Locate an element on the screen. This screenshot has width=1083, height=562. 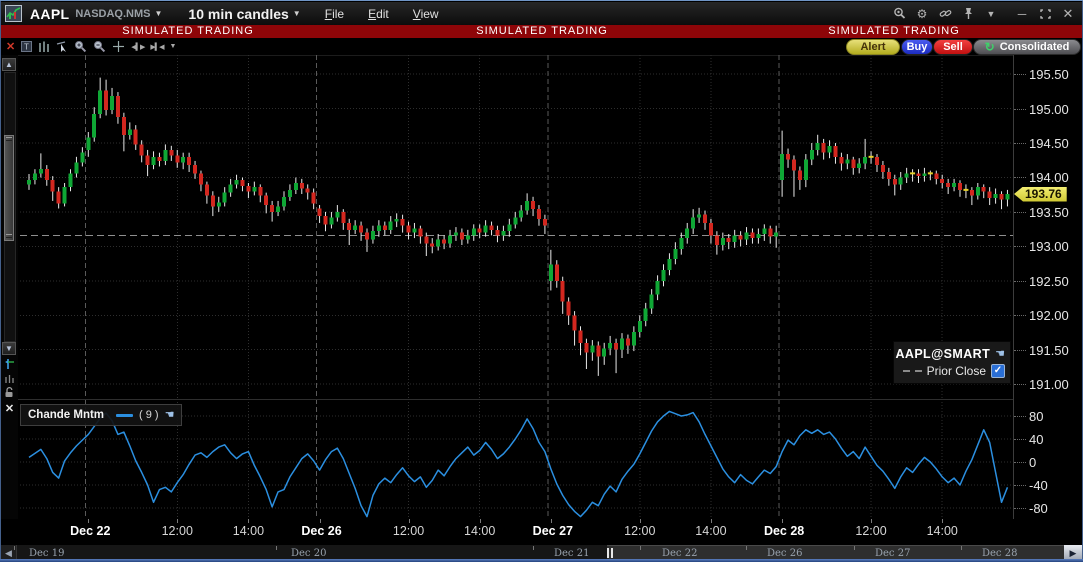
crosshair-icon is located at coordinates (118, 46).